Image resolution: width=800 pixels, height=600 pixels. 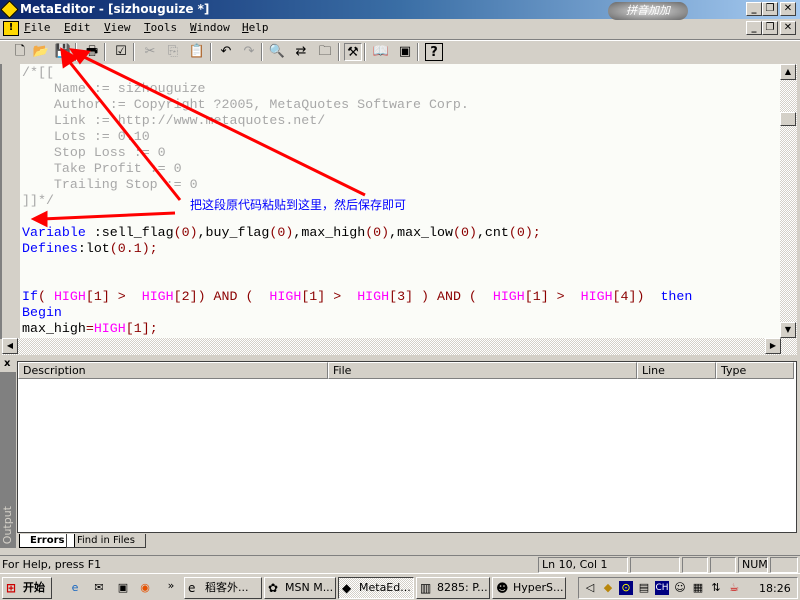 What do you see at coordinates (502, 588) in the screenshot?
I see `task-app-icon: ☻` at bounding box center [502, 588].